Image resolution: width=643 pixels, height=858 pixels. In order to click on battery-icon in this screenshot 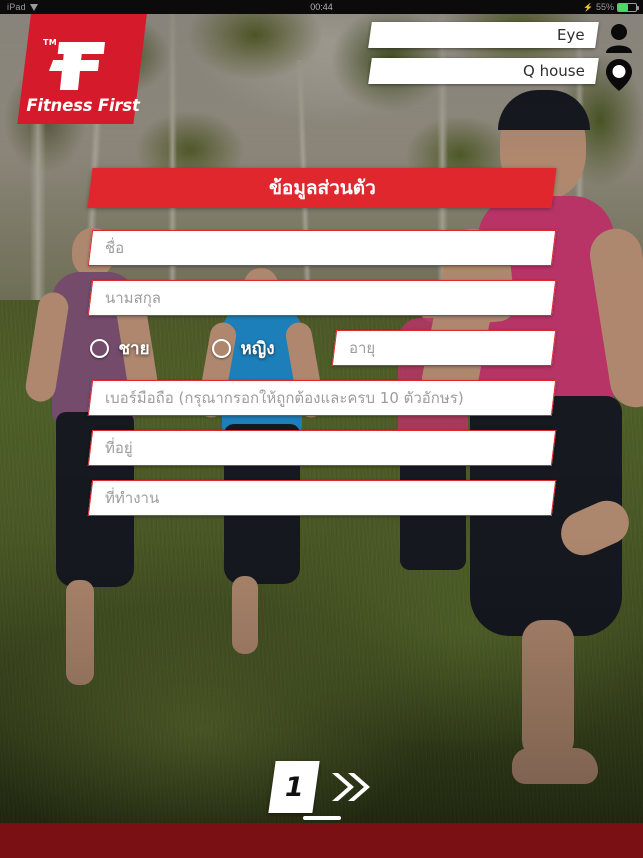, I will do `click(628, 7)`.